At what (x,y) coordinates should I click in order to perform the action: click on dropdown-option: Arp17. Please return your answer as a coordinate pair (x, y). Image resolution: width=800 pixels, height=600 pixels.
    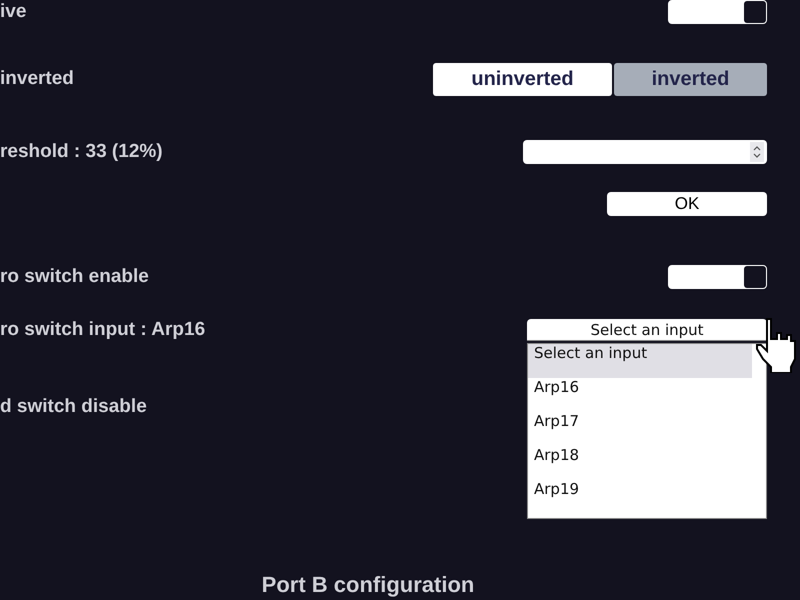
    Looking at the image, I should click on (640, 429).